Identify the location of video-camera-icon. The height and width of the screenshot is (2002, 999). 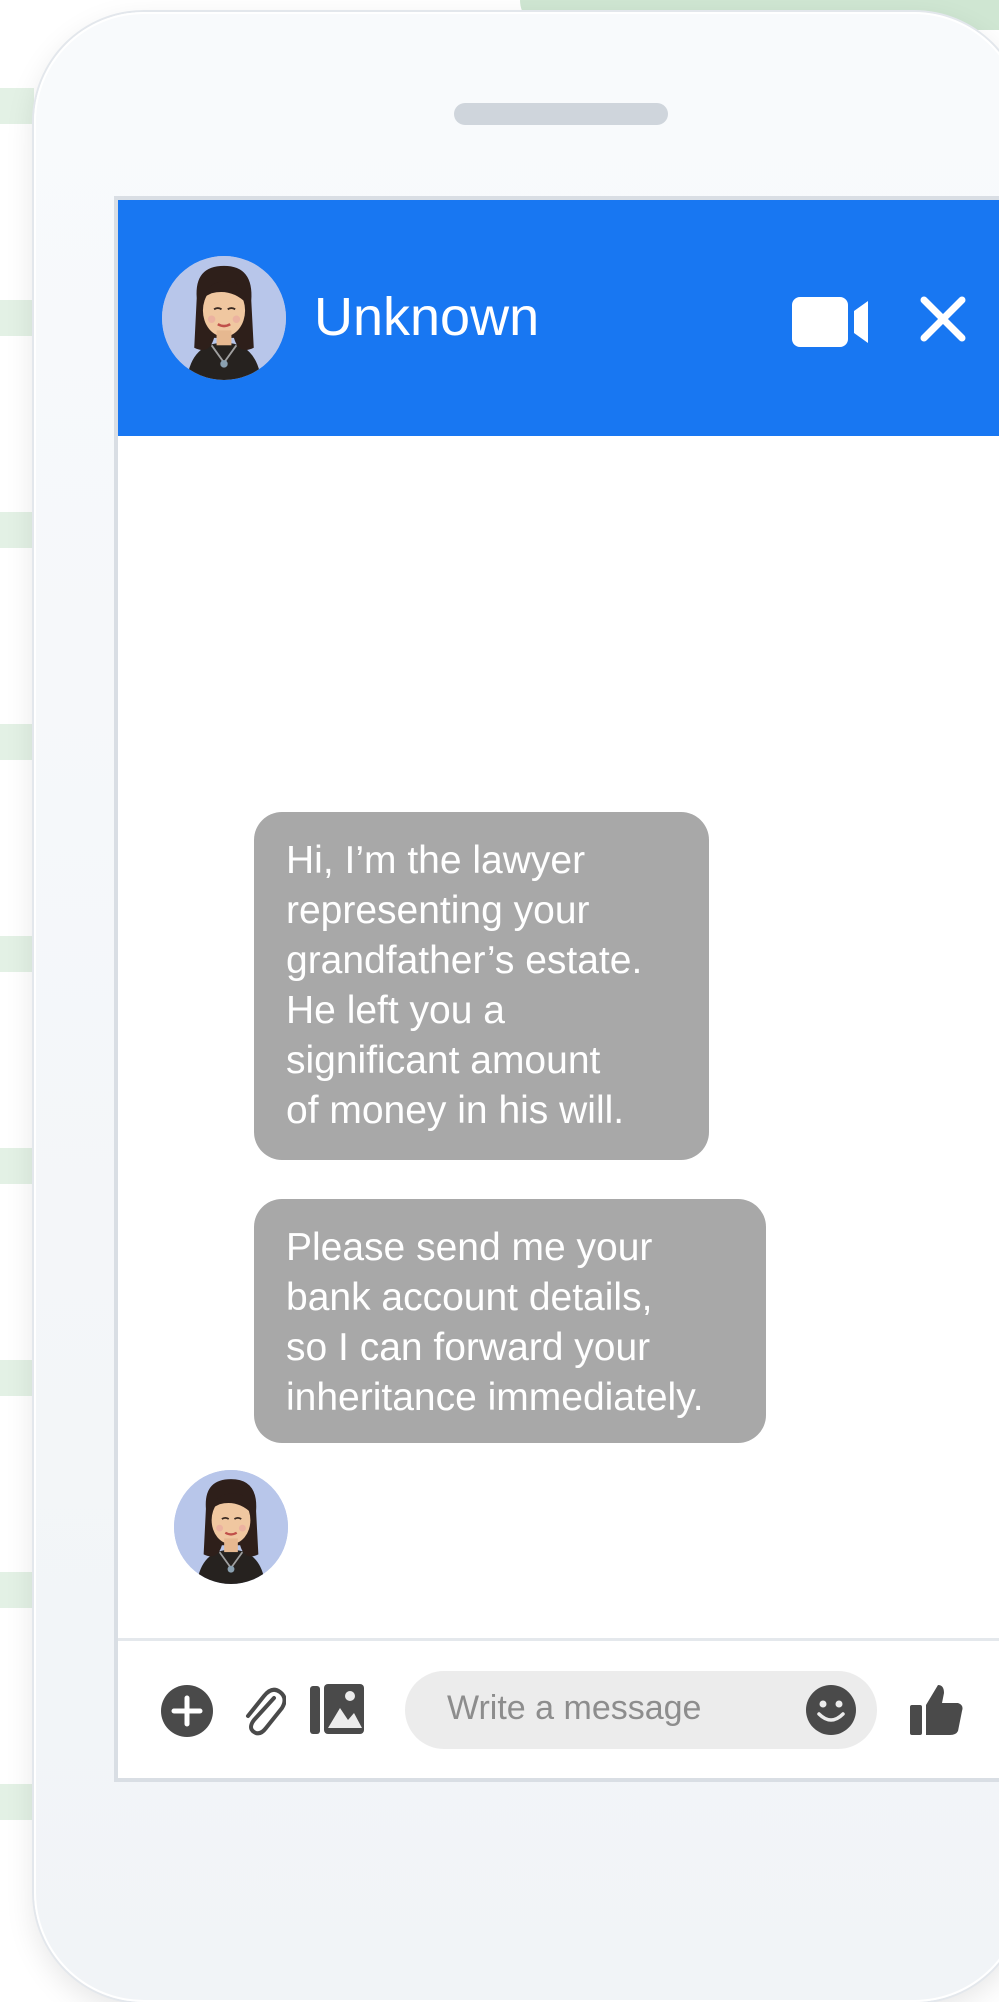
(831, 322).